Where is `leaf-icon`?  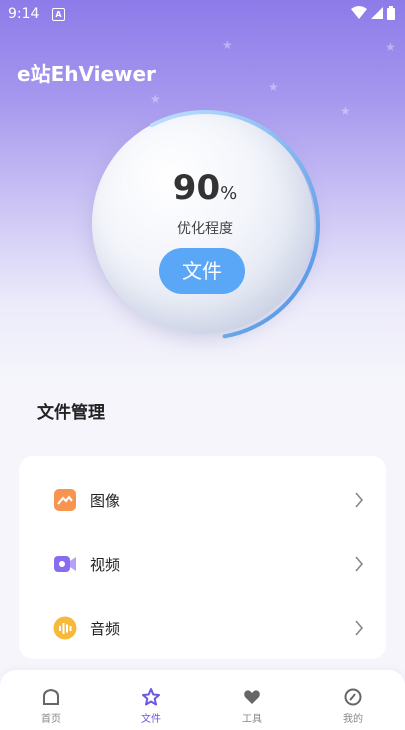
leaf-icon is located at coordinates (353, 697).